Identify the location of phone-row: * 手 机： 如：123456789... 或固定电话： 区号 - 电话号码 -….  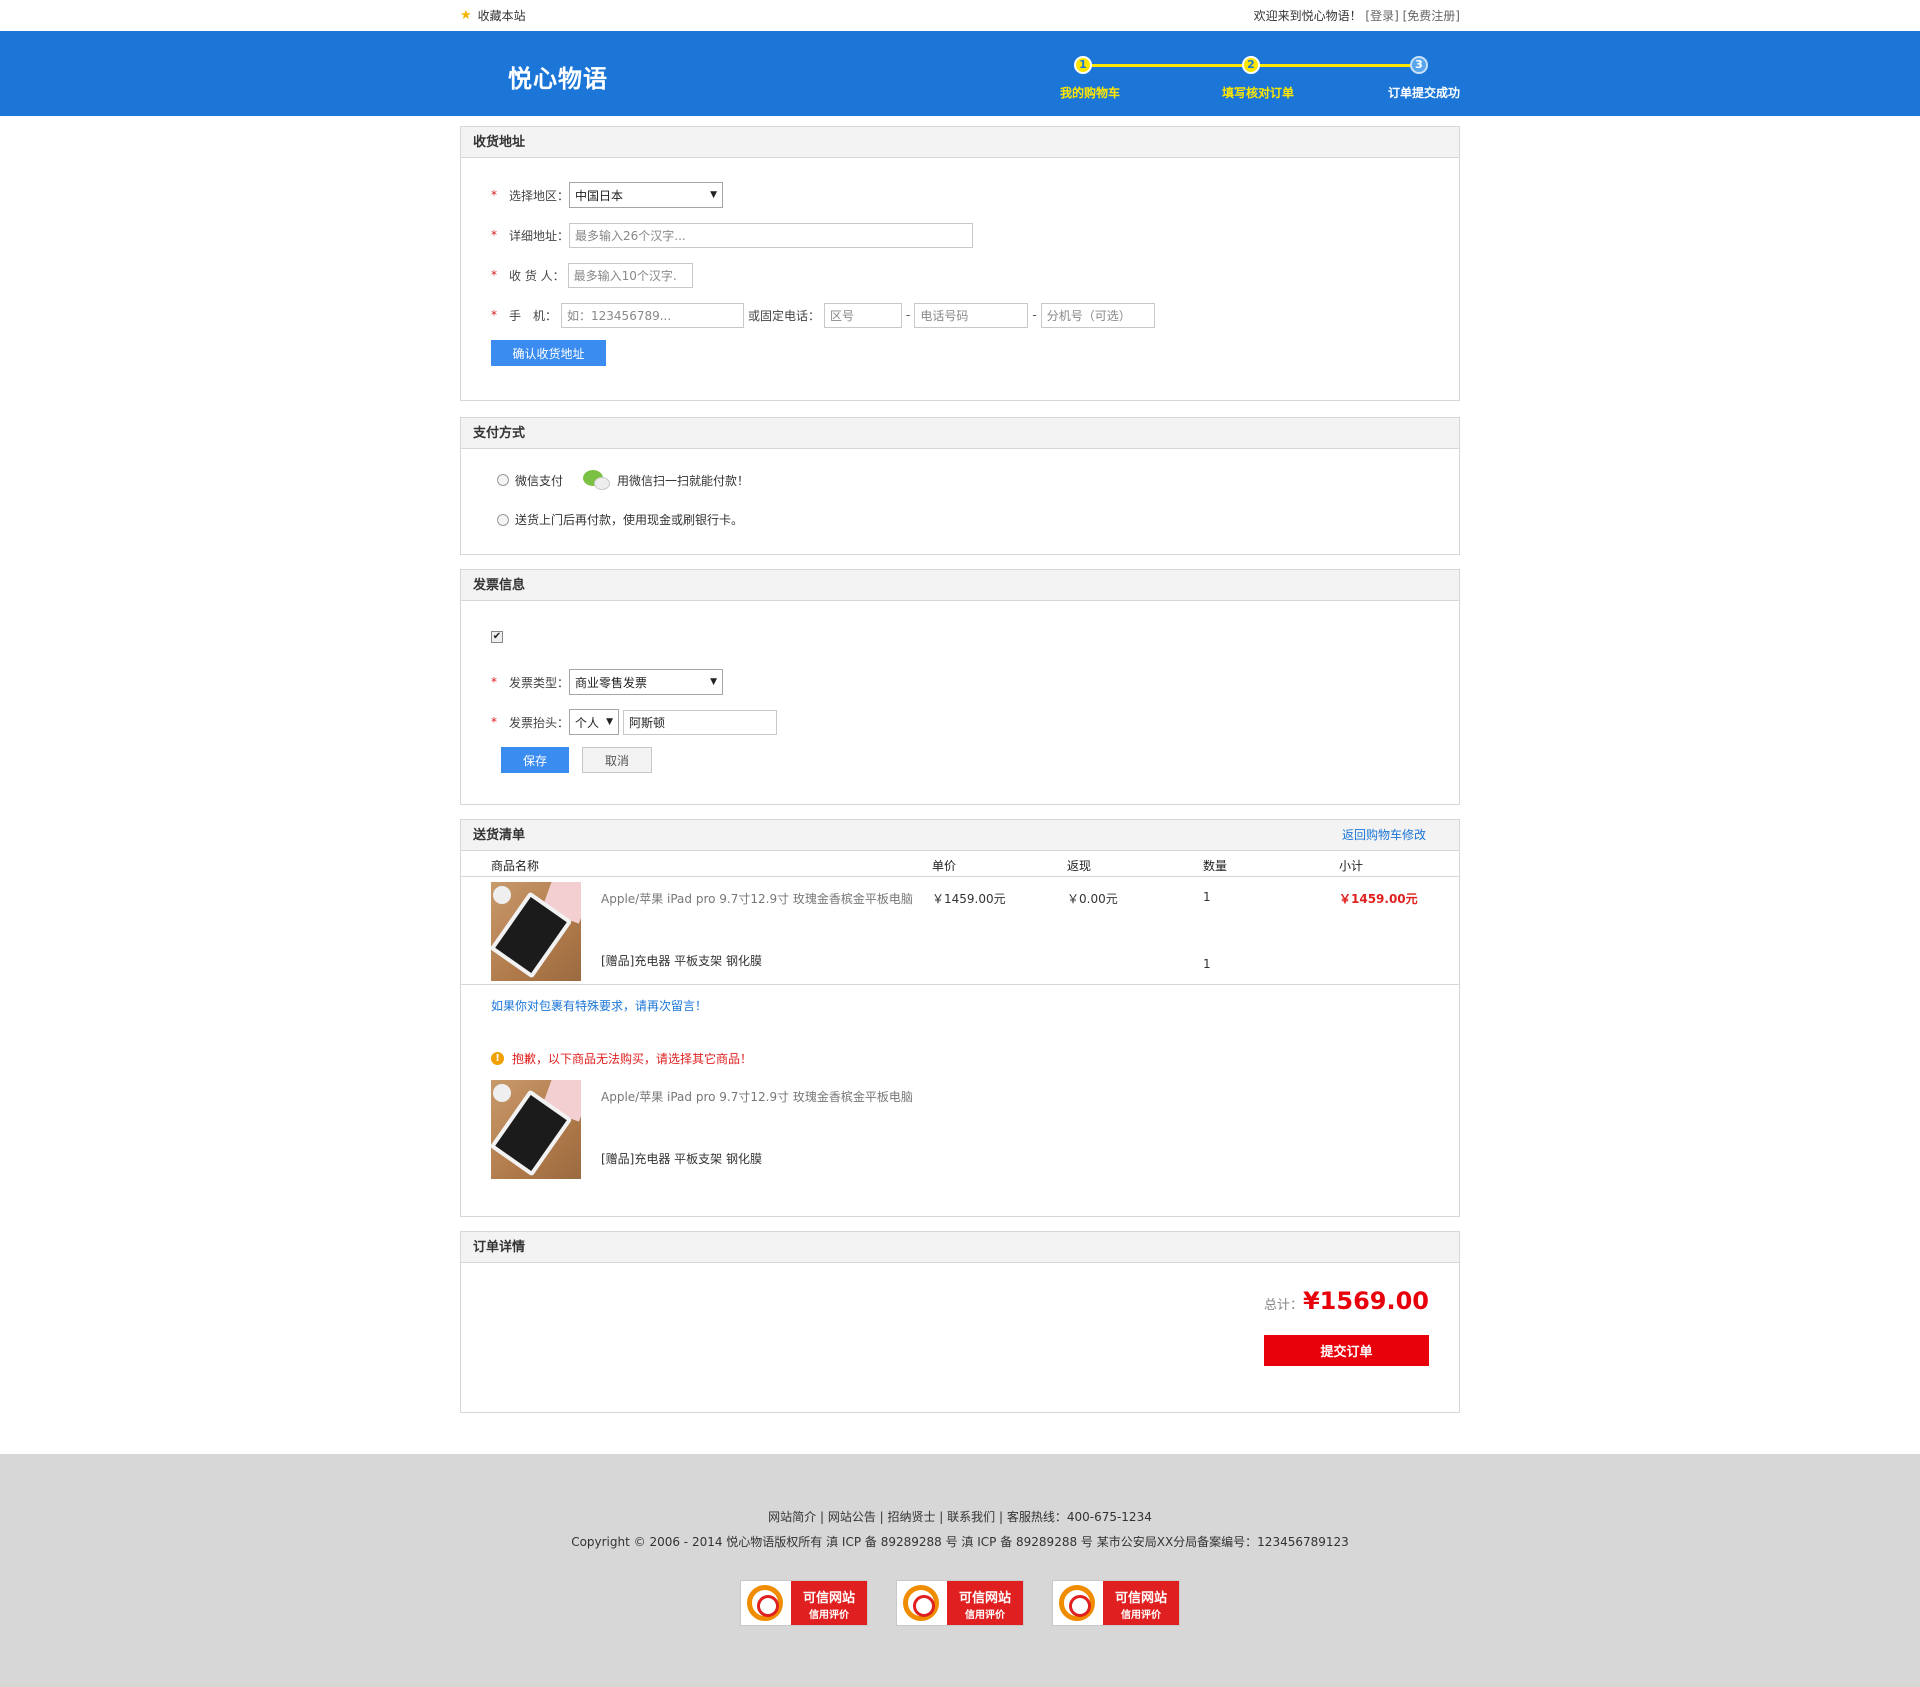
(960, 315).